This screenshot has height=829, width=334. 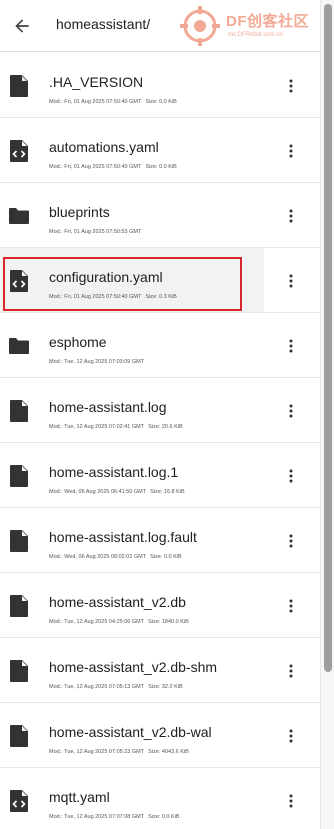 What do you see at coordinates (123, 537) in the screenshot?
I see `file-name: home-assistant.log.fault` at bounding box center [123, 537].